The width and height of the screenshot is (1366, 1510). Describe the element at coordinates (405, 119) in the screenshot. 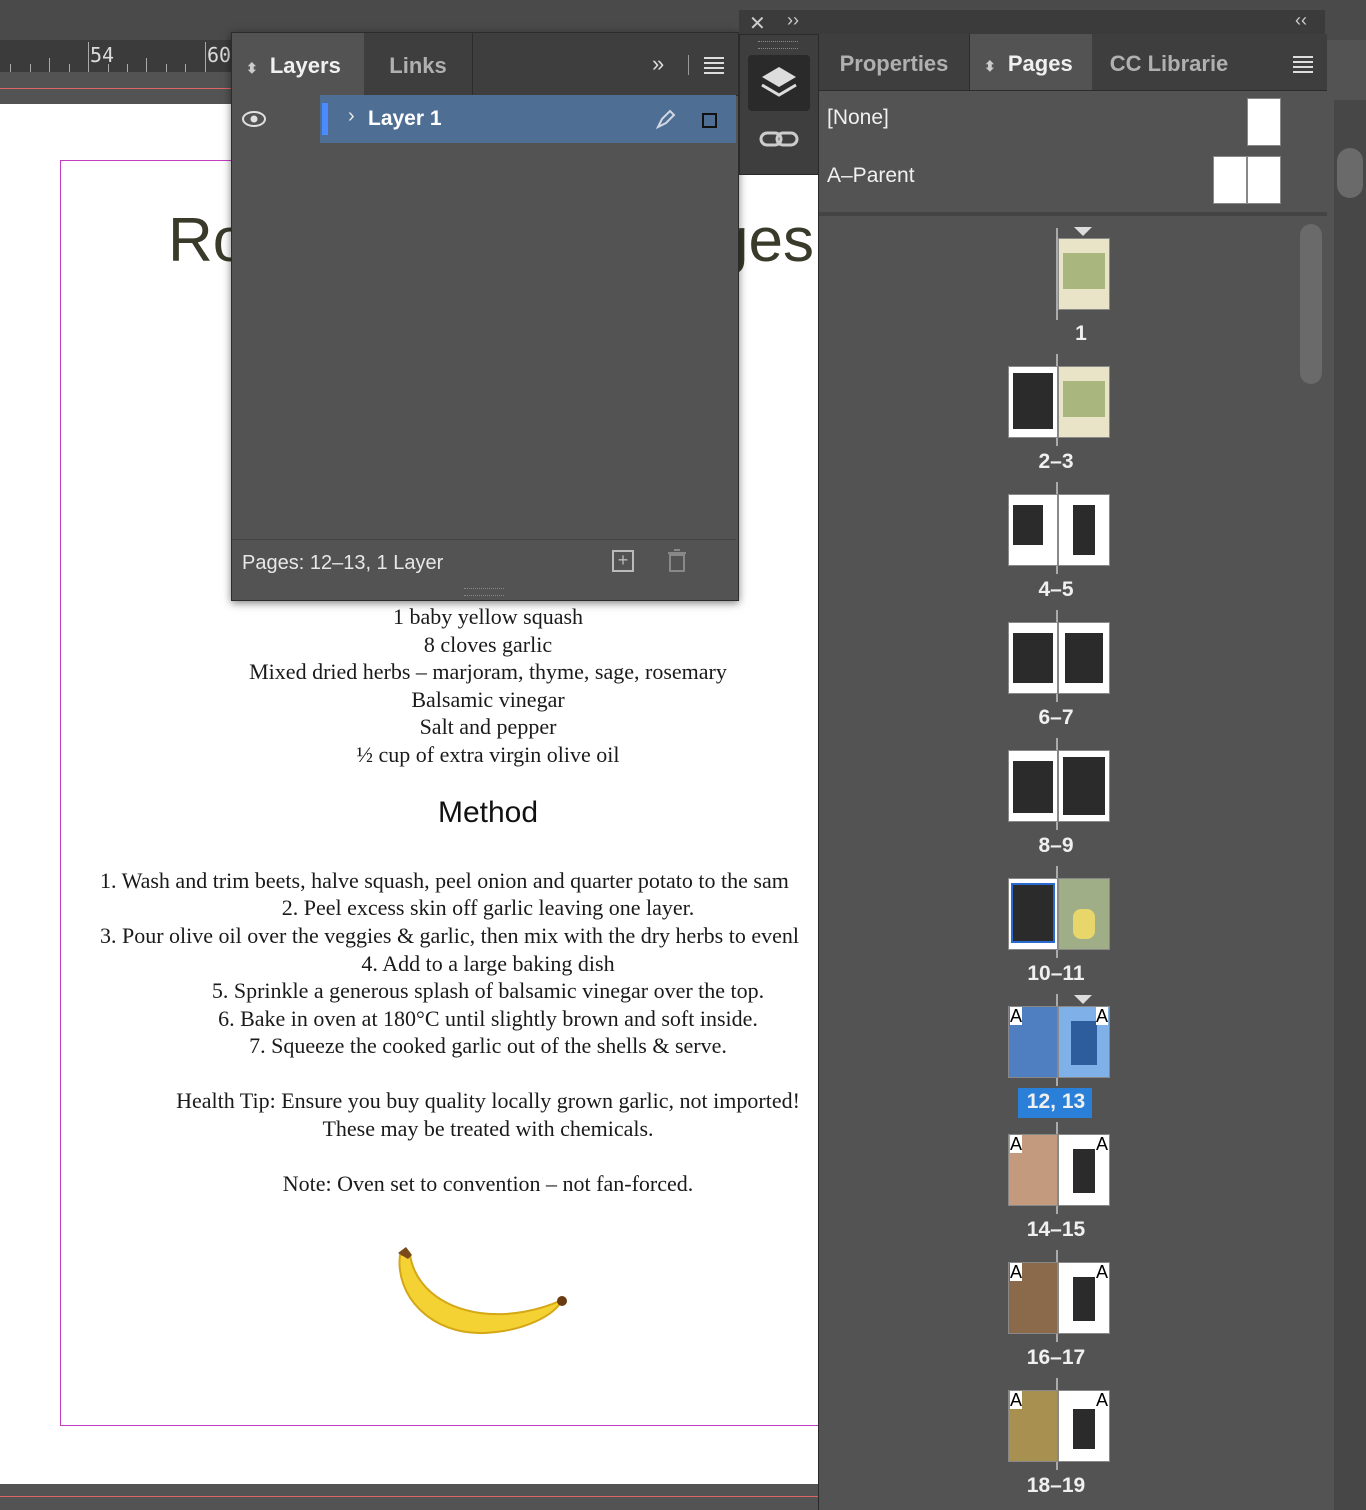

I see `layer-name: Layer 1` at that location.